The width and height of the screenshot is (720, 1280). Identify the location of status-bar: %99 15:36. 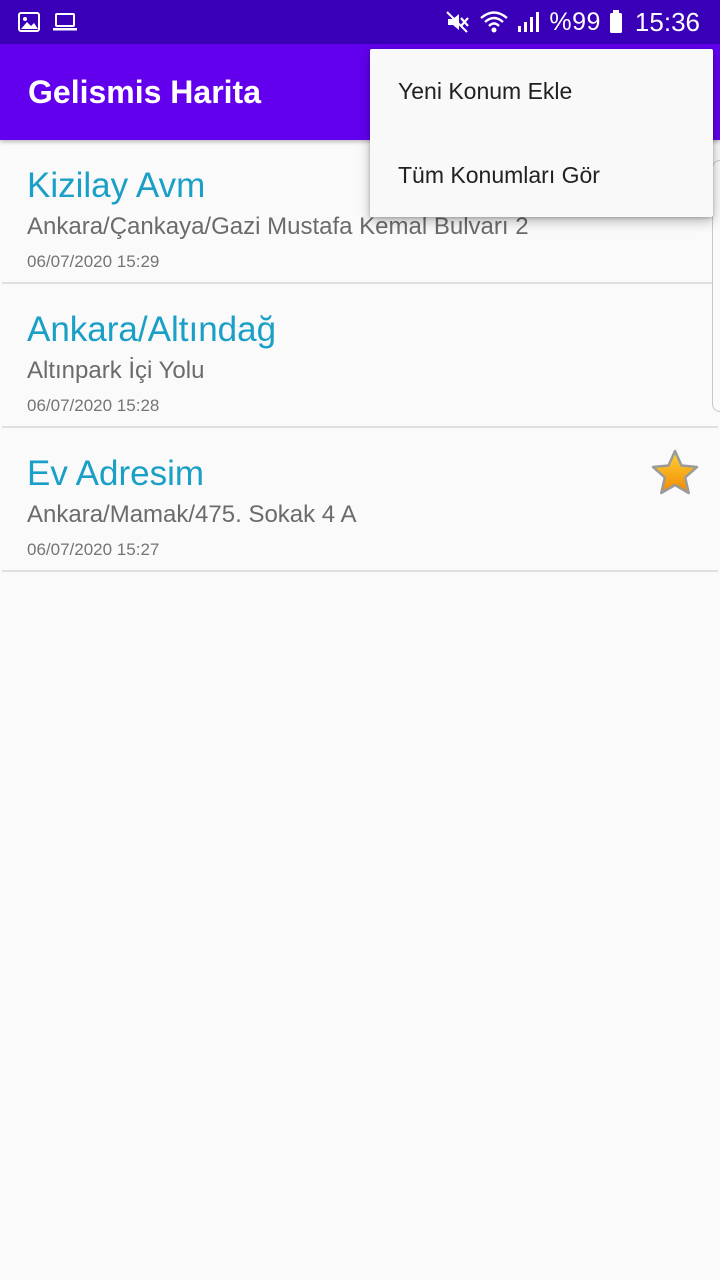
(360, 22).